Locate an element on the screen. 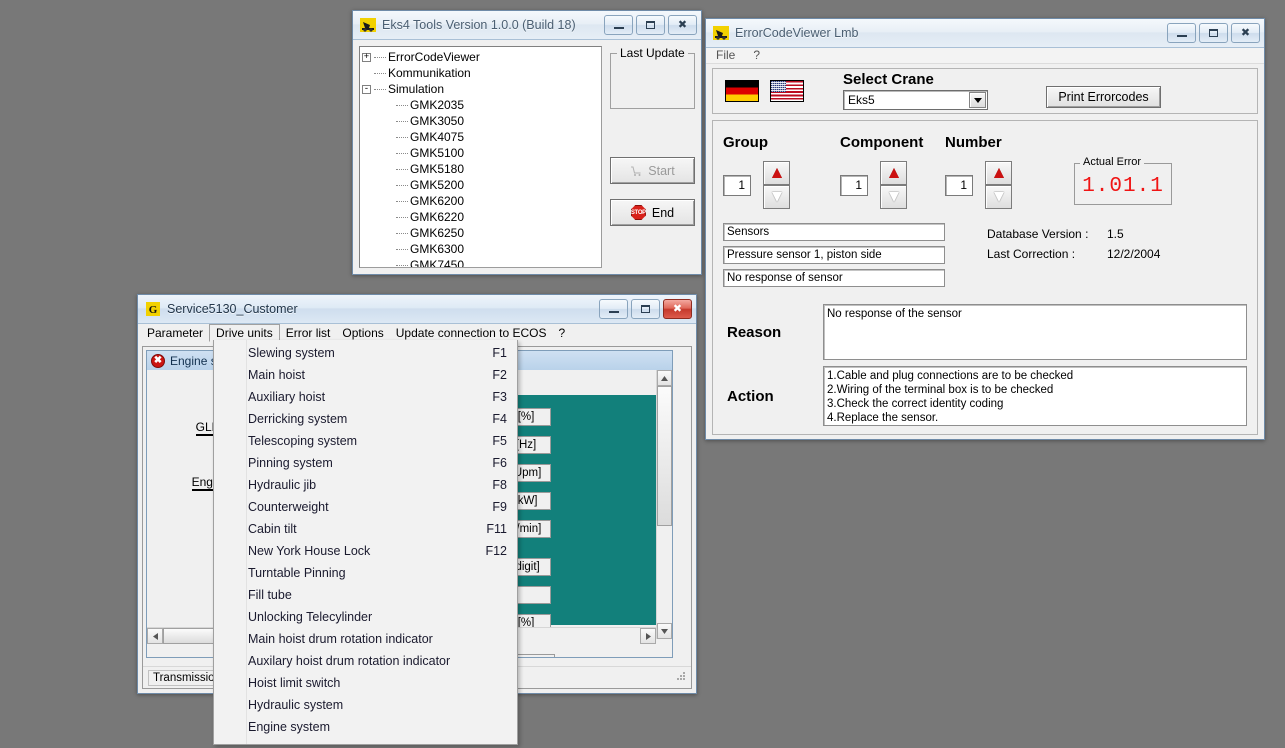  tree-node: GMK6250 is located at coordinates (481, 233).